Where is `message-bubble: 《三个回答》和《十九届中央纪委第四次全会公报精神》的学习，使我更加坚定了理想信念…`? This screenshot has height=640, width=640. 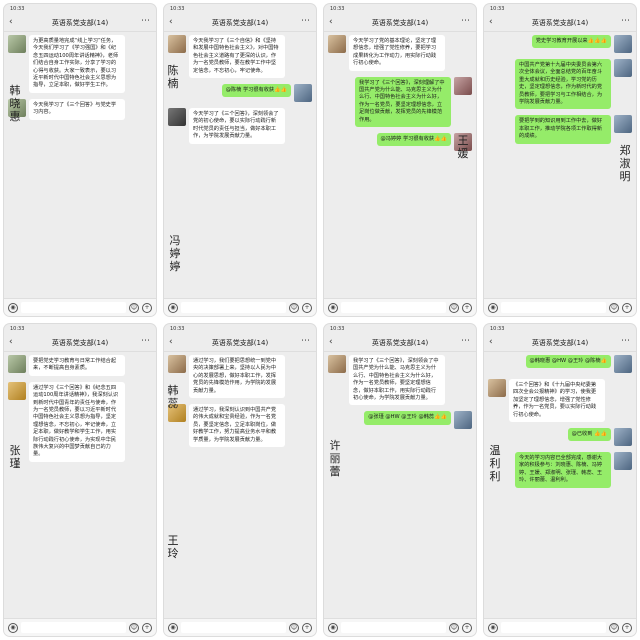
message-bubble: 《三个回答》和《十九届中央纪委第四次全会公报精神》的学习，使我更加坚定了理想信念… is located at coordinates (557, 401).